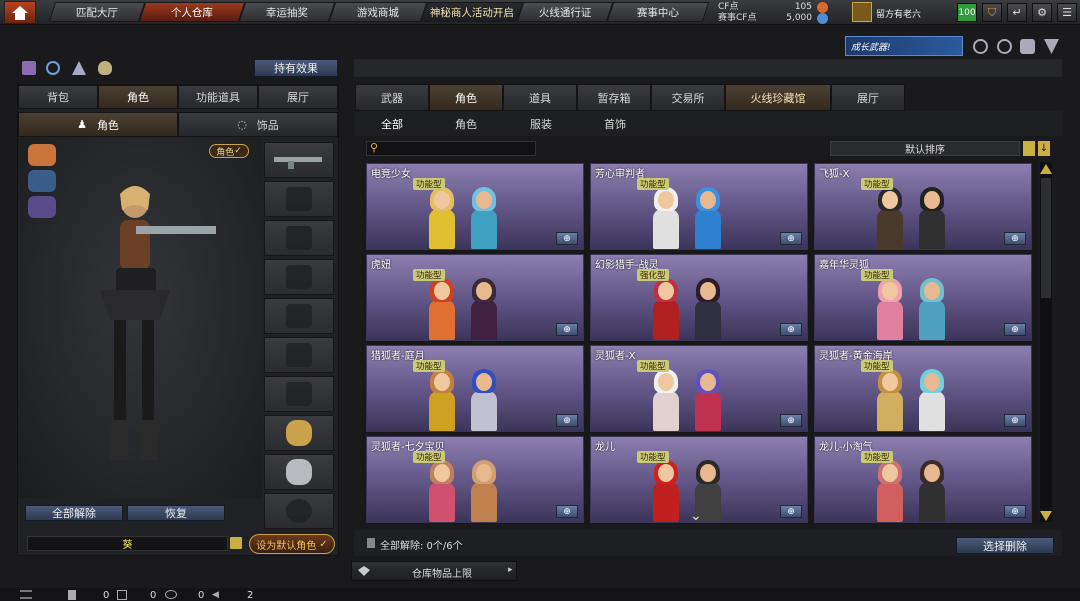 The width and height of the screenshot is (1080, 601). Describe the element at coordinates (1046, 238) in the screenshot. I see `scrollbar-thumb` at that location.